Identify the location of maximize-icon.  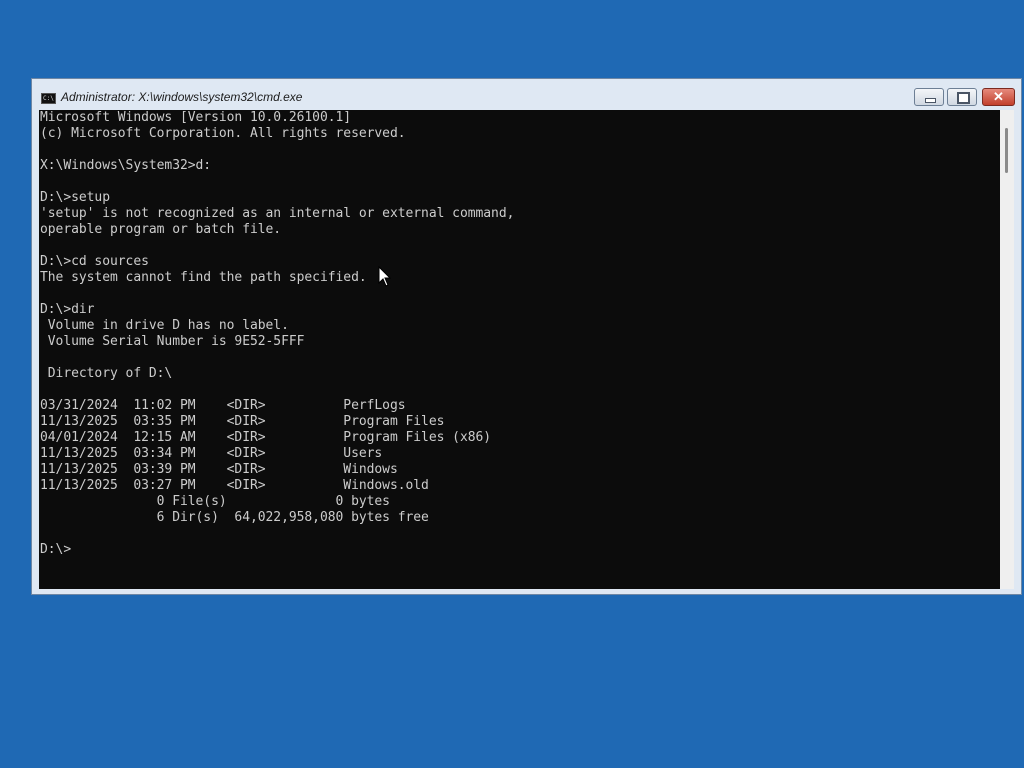
(963, 98).